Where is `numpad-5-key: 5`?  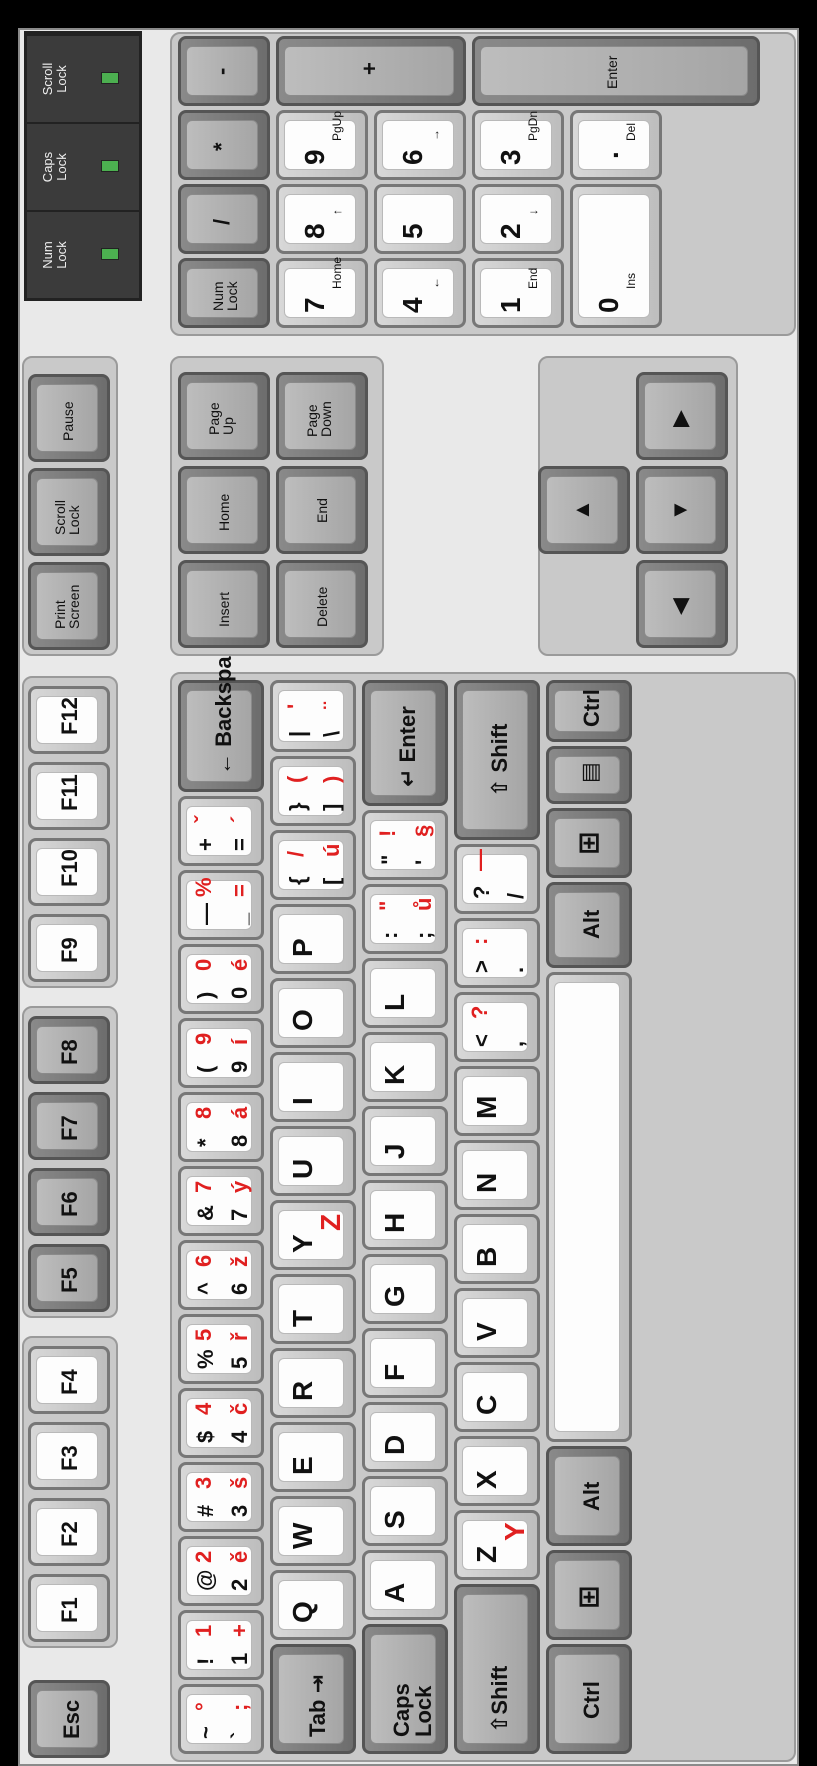
numpad-5-key: 5 is located at coordinates (420, 219).